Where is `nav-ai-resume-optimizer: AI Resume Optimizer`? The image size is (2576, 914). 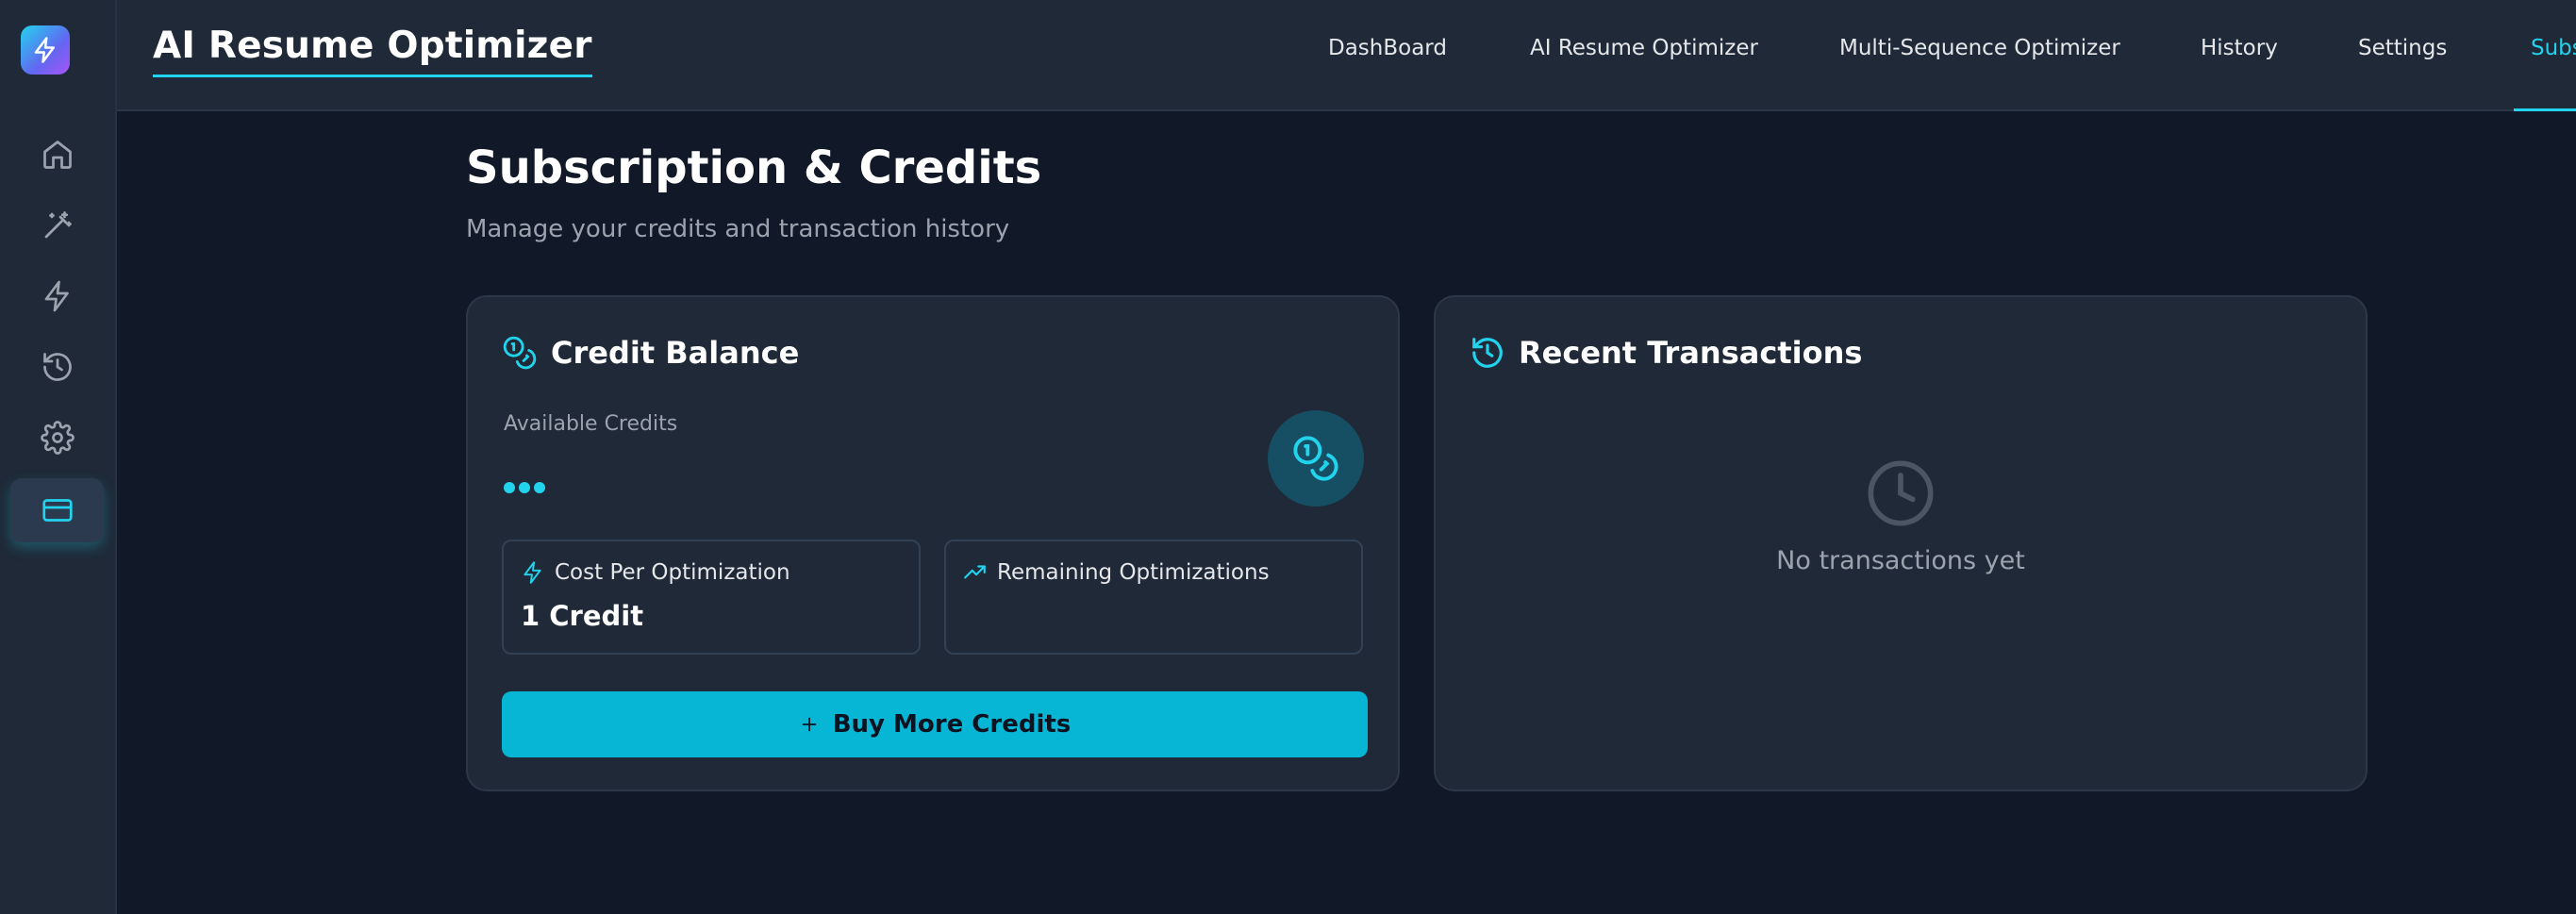 nav-ai-resume-optimizer: AI Resume Optimizer is located at coordinates (1644, 48).